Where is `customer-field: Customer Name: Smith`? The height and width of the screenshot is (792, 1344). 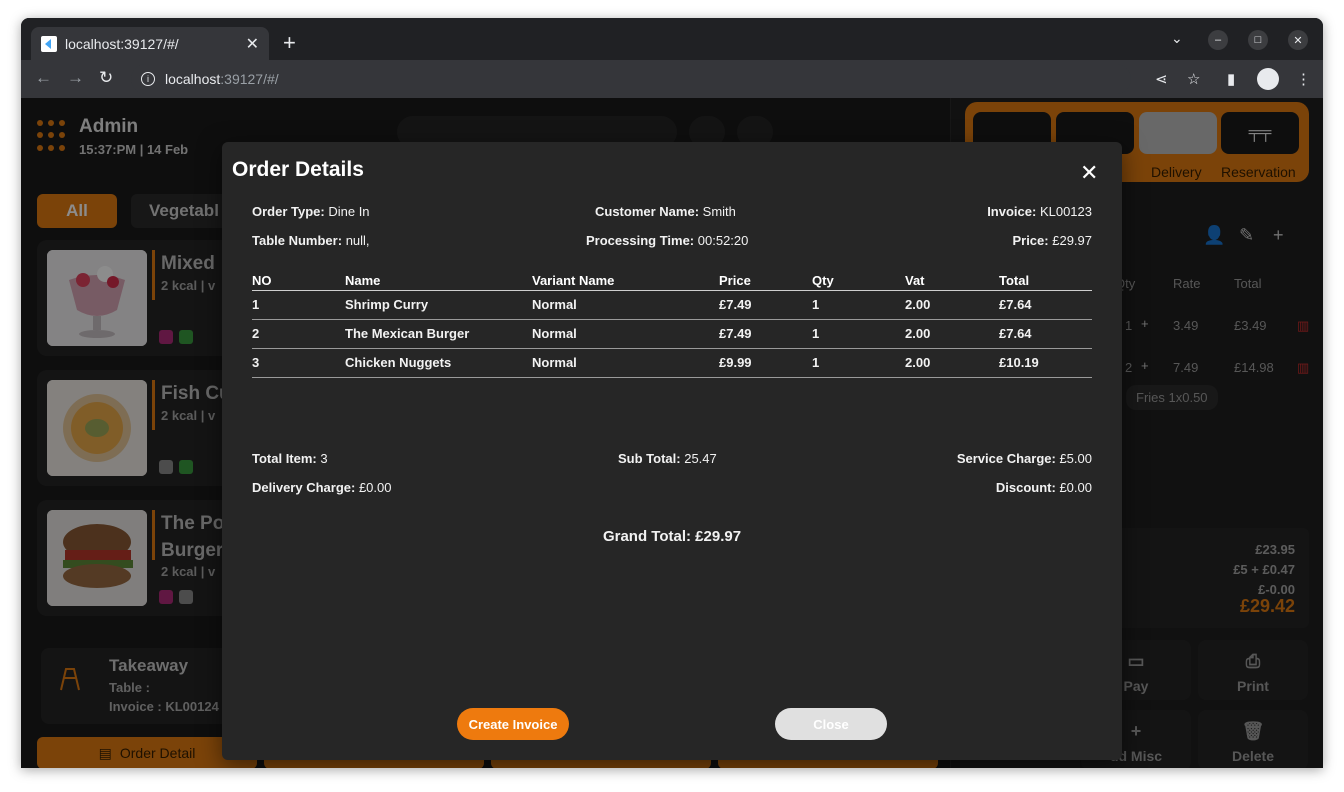 customer-field: Customer Name: Smith is located at coordinates (665, 211).